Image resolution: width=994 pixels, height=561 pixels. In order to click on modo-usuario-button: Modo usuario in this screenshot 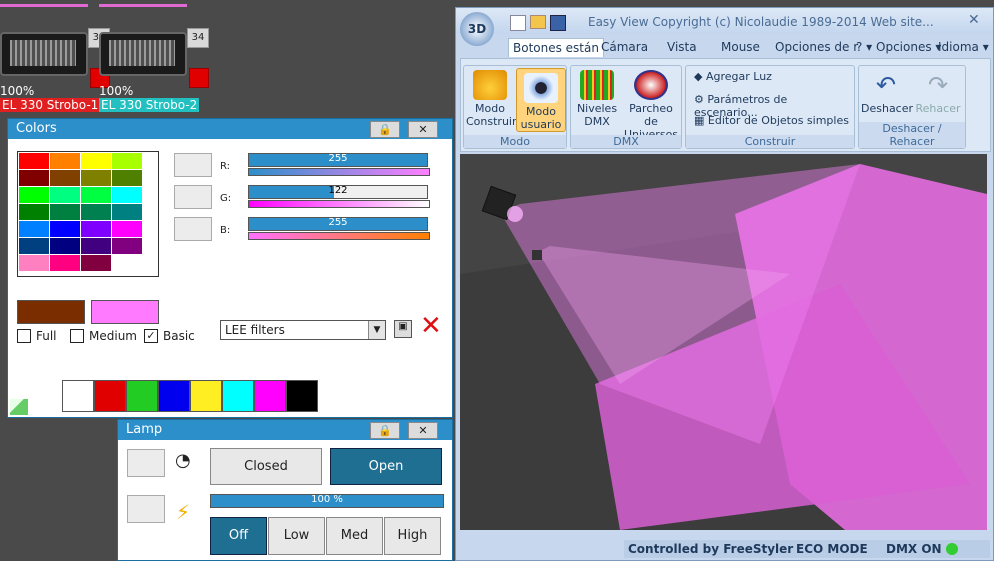, I will do `click(541, 100)`.